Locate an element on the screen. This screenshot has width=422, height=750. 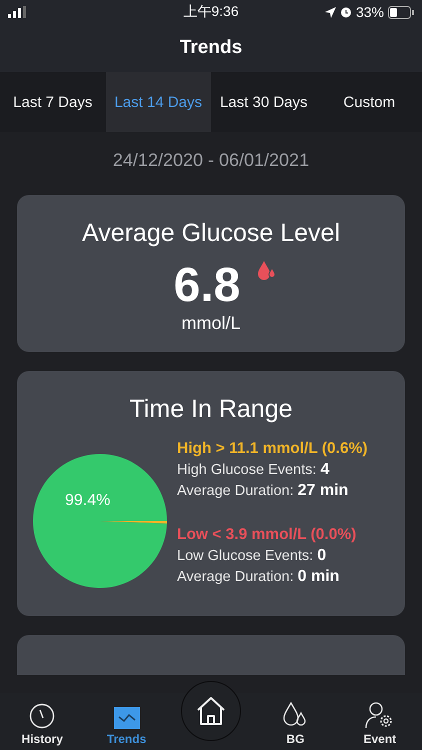
pie-label: 99.4% is located at coordinates (87, 501).